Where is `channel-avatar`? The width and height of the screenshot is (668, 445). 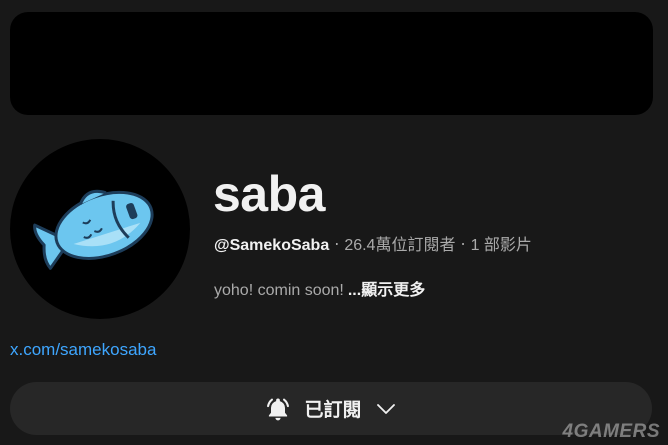
channel-avatar is located at coordinates (100, 229).